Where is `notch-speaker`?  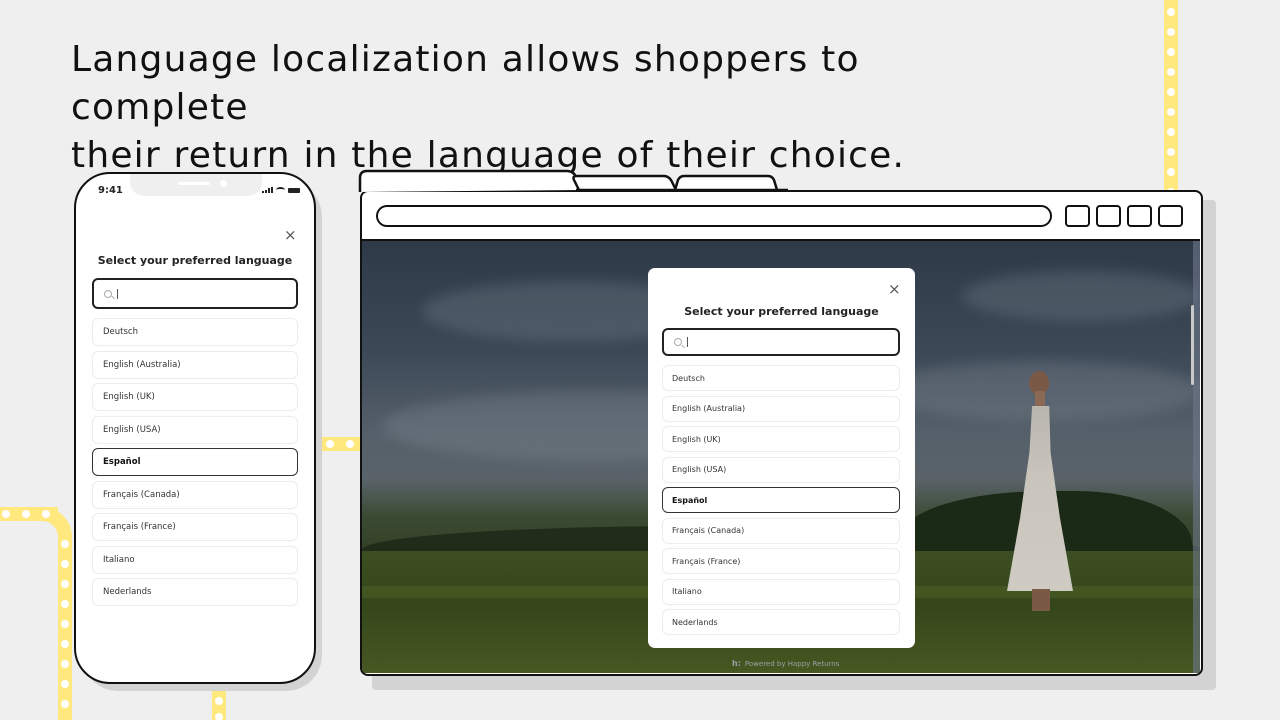 notch-speaker is located at coordinates (194, 183).